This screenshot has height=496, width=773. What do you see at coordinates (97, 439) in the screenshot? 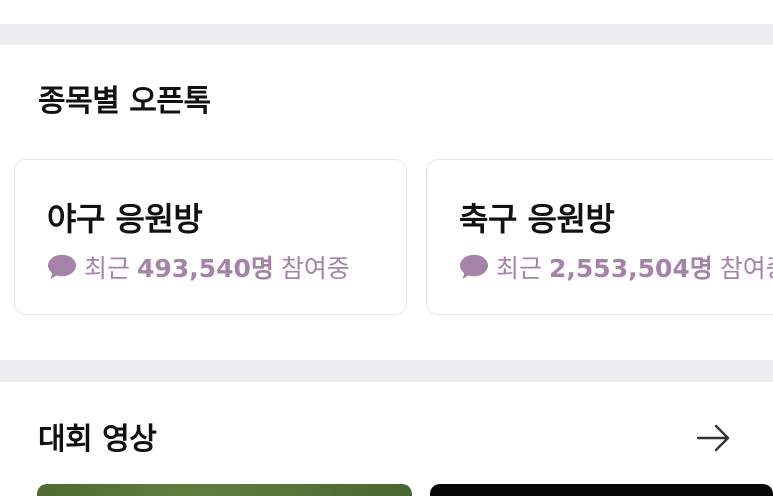
I see `video-section-title: 대회 영상` at bounding box center [97, 439].